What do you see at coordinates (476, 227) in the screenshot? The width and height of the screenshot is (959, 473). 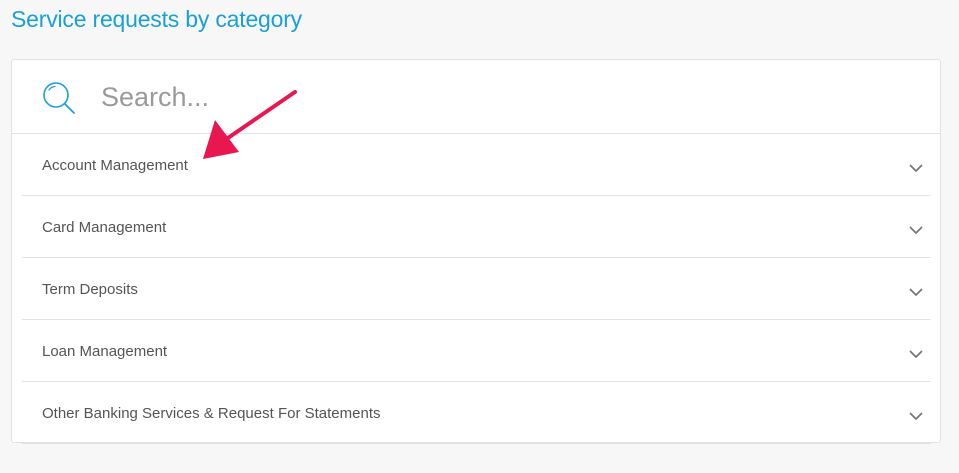 I see `category-item-card-management: Card Management` at bounding box center [476, 227].